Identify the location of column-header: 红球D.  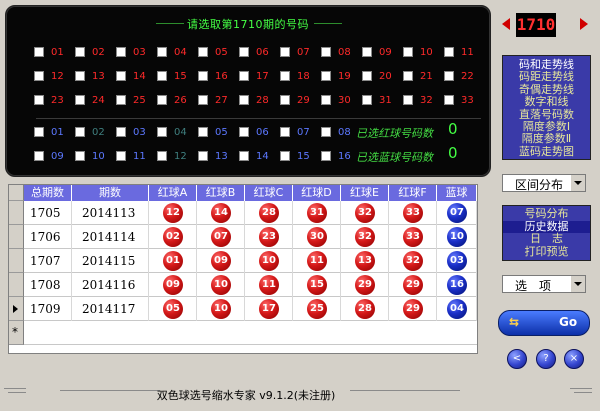
(317, 193).